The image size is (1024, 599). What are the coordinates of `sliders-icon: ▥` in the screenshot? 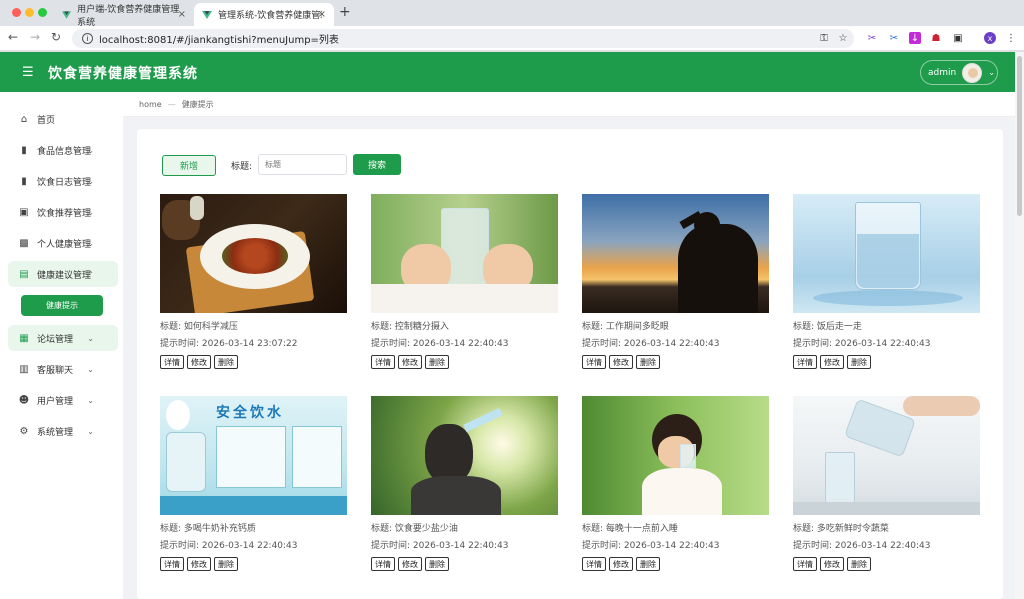 It's located at (24, 369).